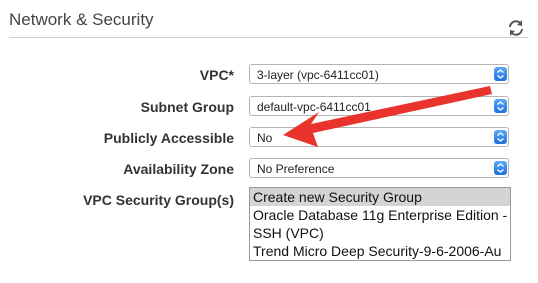  Describe the element at coordinates (296, 169) in the screenshot. I see `availability-zone-select-value: No Preference` at that location.